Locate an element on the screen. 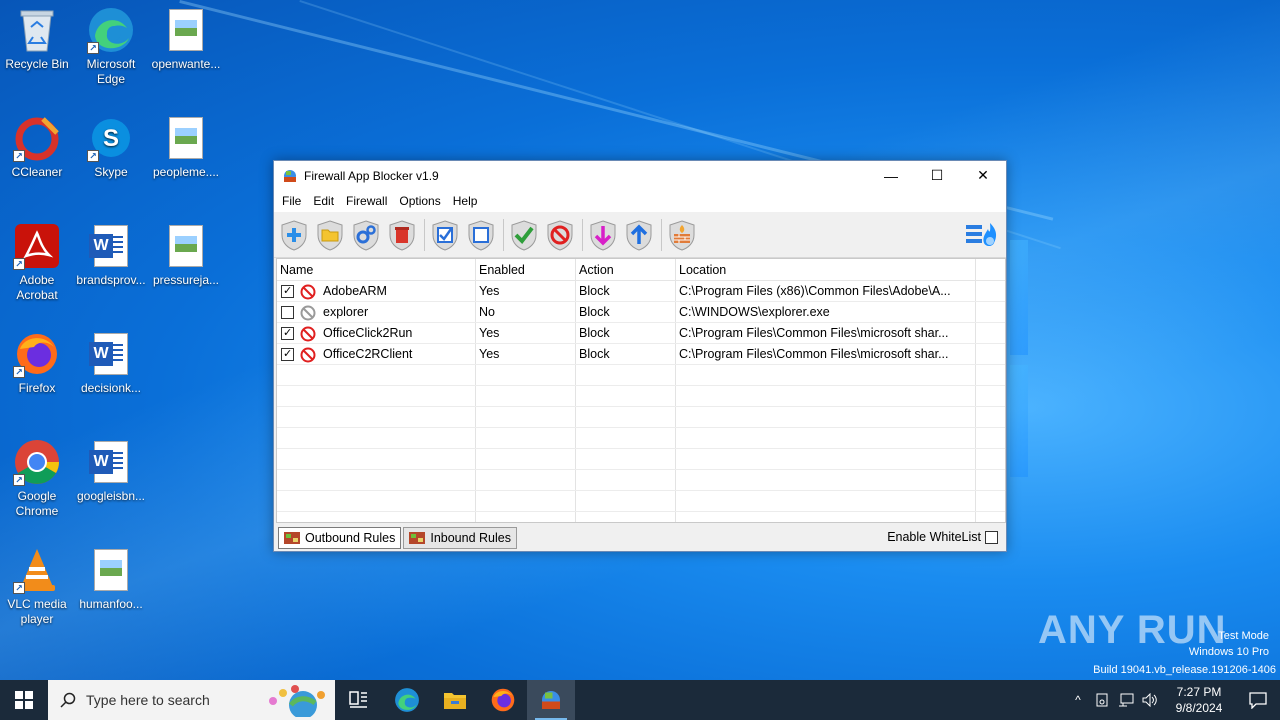 This screenshot has width=1280, height=720. watermark-line3: Build 19041.vb_release.191206-1406 is located at coordinates (1184, 670).